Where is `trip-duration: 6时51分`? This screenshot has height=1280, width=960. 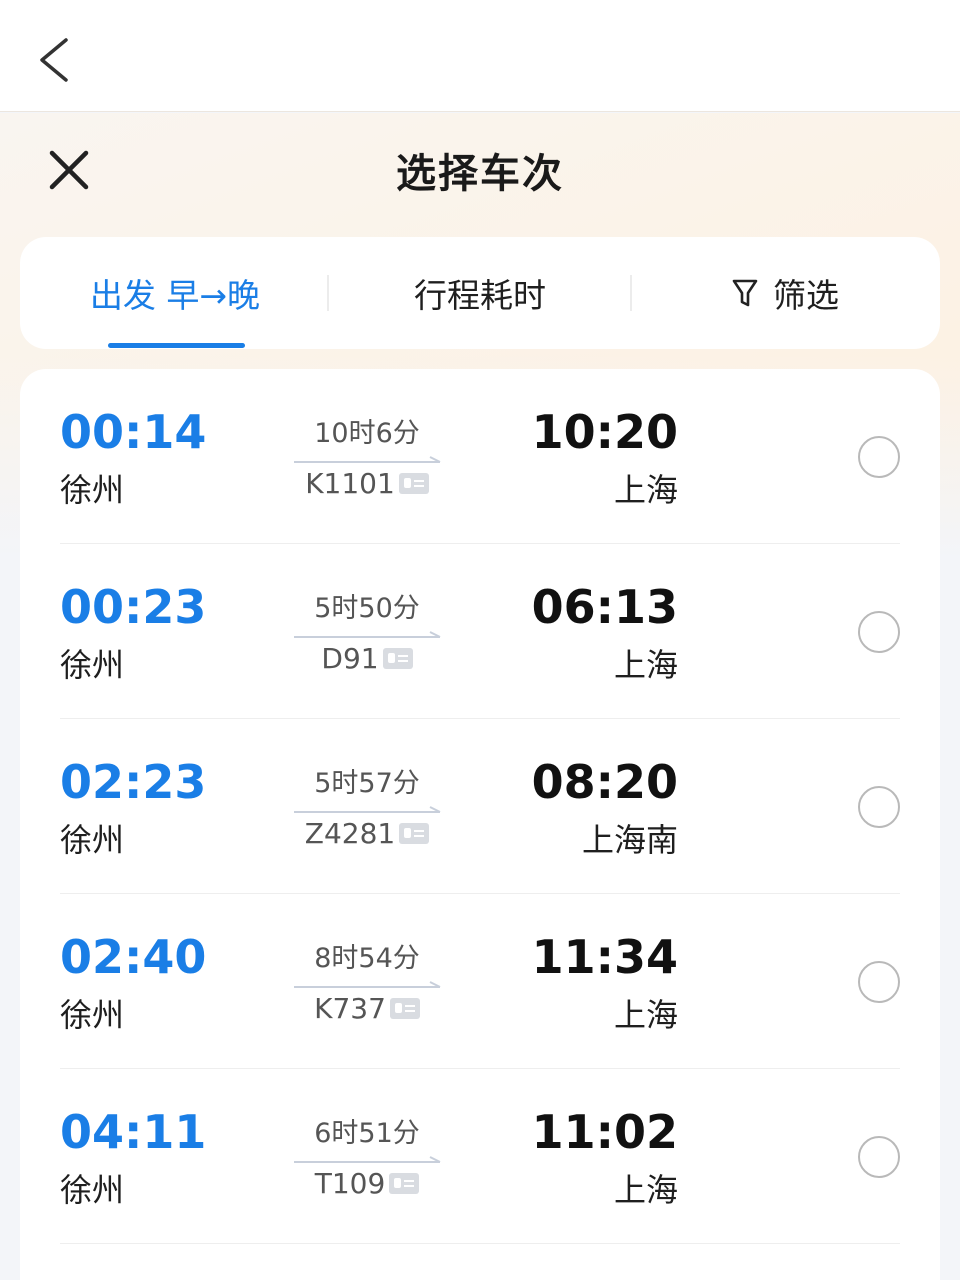
trip-duration: 6时51分 is located at coordinates (367, 1133).